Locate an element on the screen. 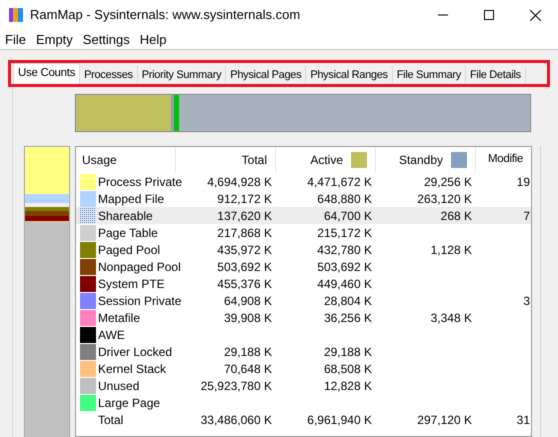 The image size is (558, 437). table-row: Shareable 137,620 K 64,700 K 268 K 7 is located at coordinates (303, 215).